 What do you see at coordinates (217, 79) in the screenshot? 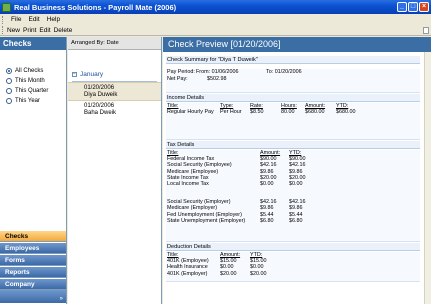
I see `net-pay-value: $502.98` at bounding box center [217, 79].